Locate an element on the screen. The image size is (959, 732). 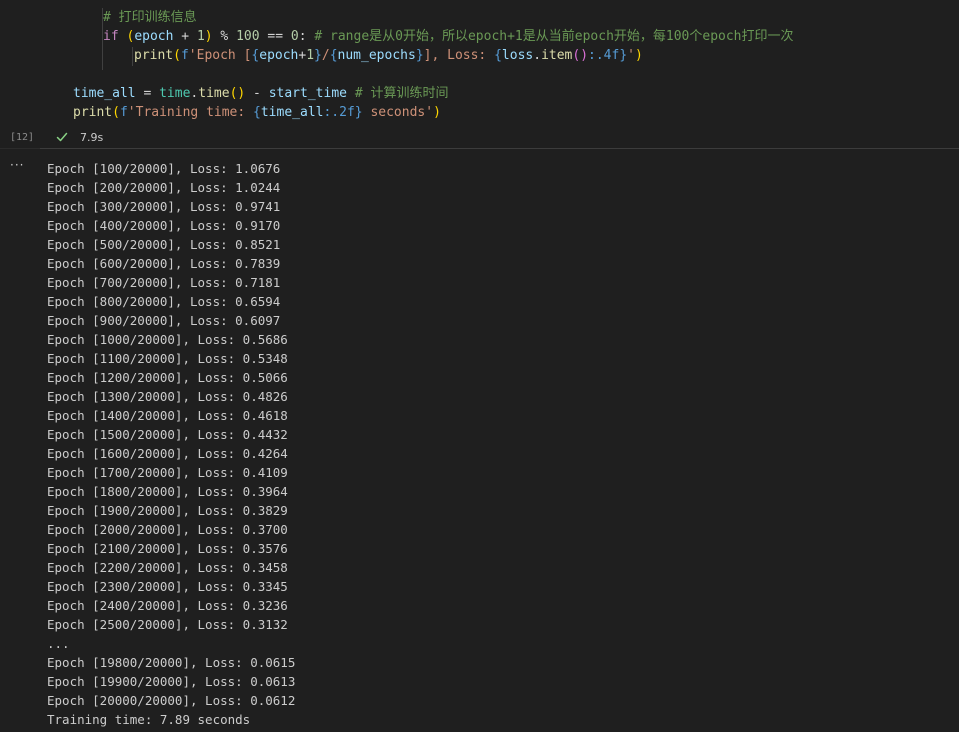
execution-time: 7.9s is located at coordinates (92, 137).